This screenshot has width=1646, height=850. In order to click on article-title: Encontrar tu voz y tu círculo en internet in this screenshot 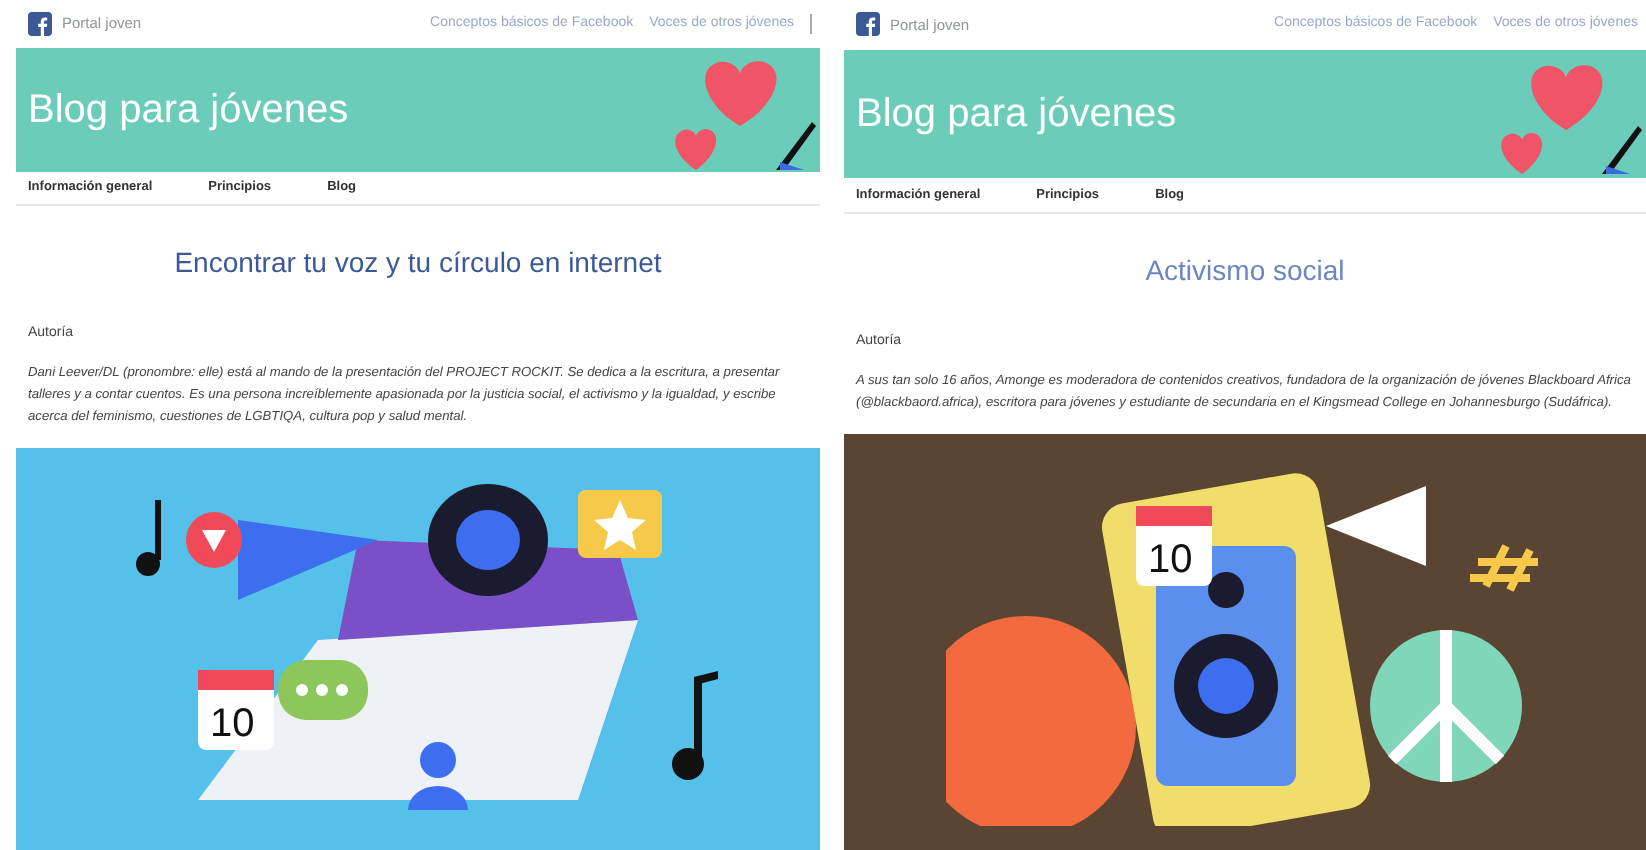, I will do `click(418, 263)`.